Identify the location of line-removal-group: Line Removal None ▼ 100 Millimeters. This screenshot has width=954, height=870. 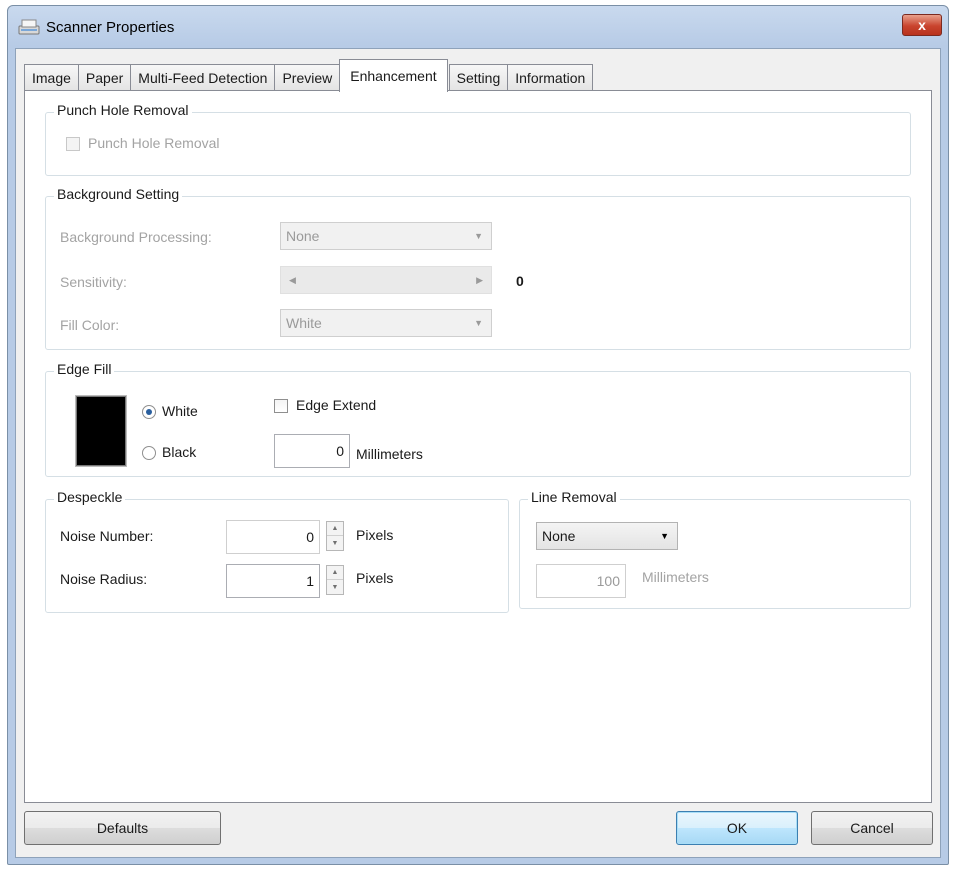
(715, 549).